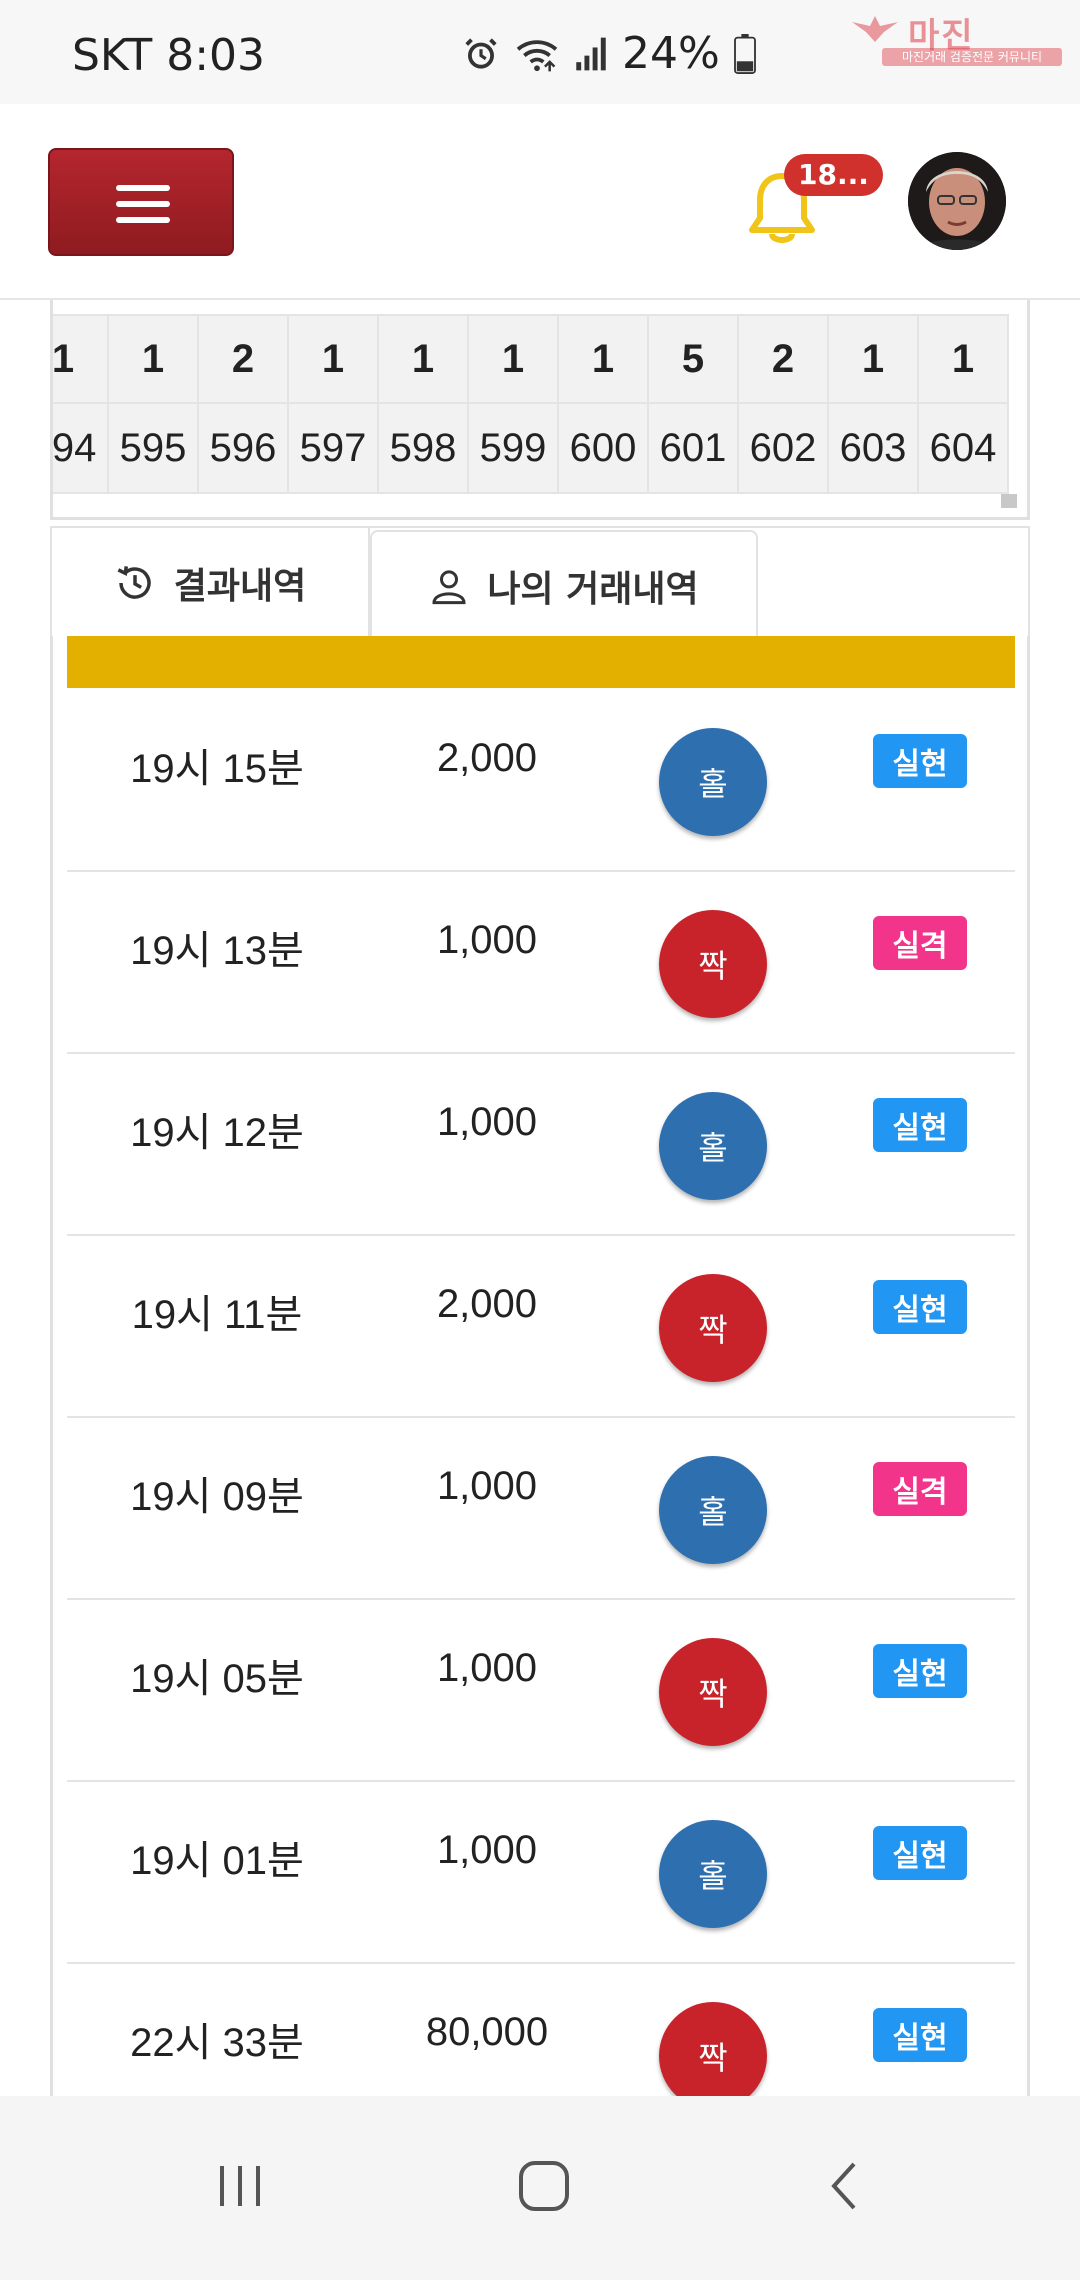 The image size is (1080, 2280). Describe the element at coordinates (481, 53) in the screenshot. I see `alarm-icon` at that location.